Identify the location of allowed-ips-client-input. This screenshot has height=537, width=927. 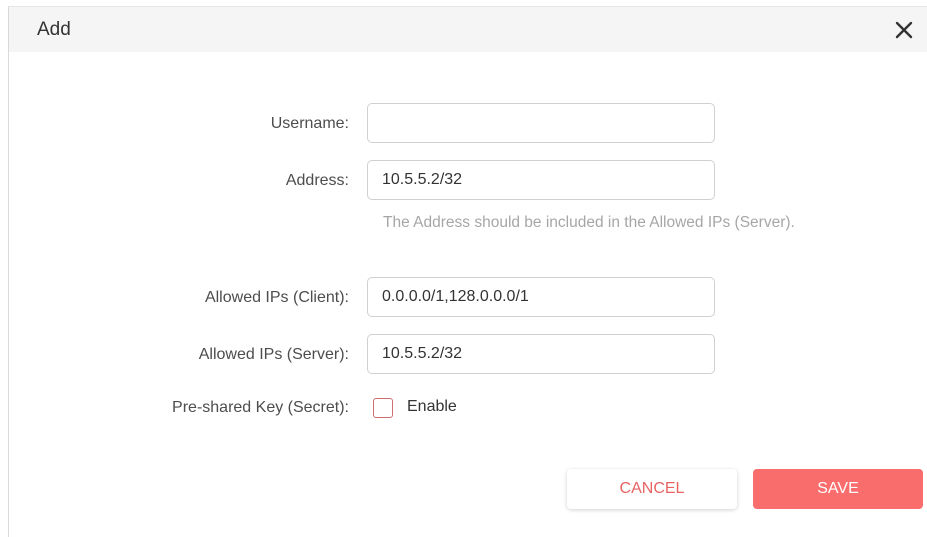
(541, 297).